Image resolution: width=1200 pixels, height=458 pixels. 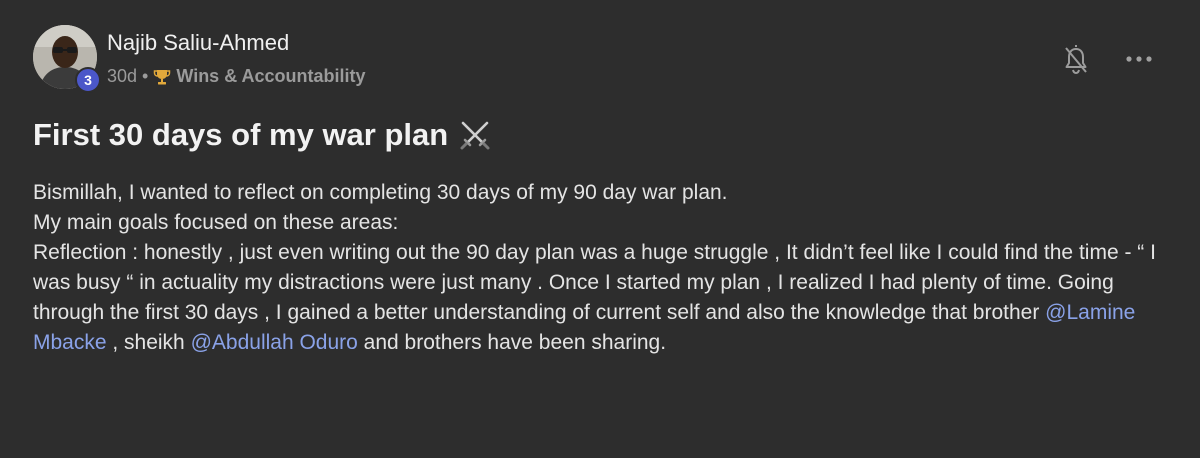 What do you see at coordinates (67, 59) in the screenshot?
I see `author-avatar-container: 3` at bounding box center [67, 59].